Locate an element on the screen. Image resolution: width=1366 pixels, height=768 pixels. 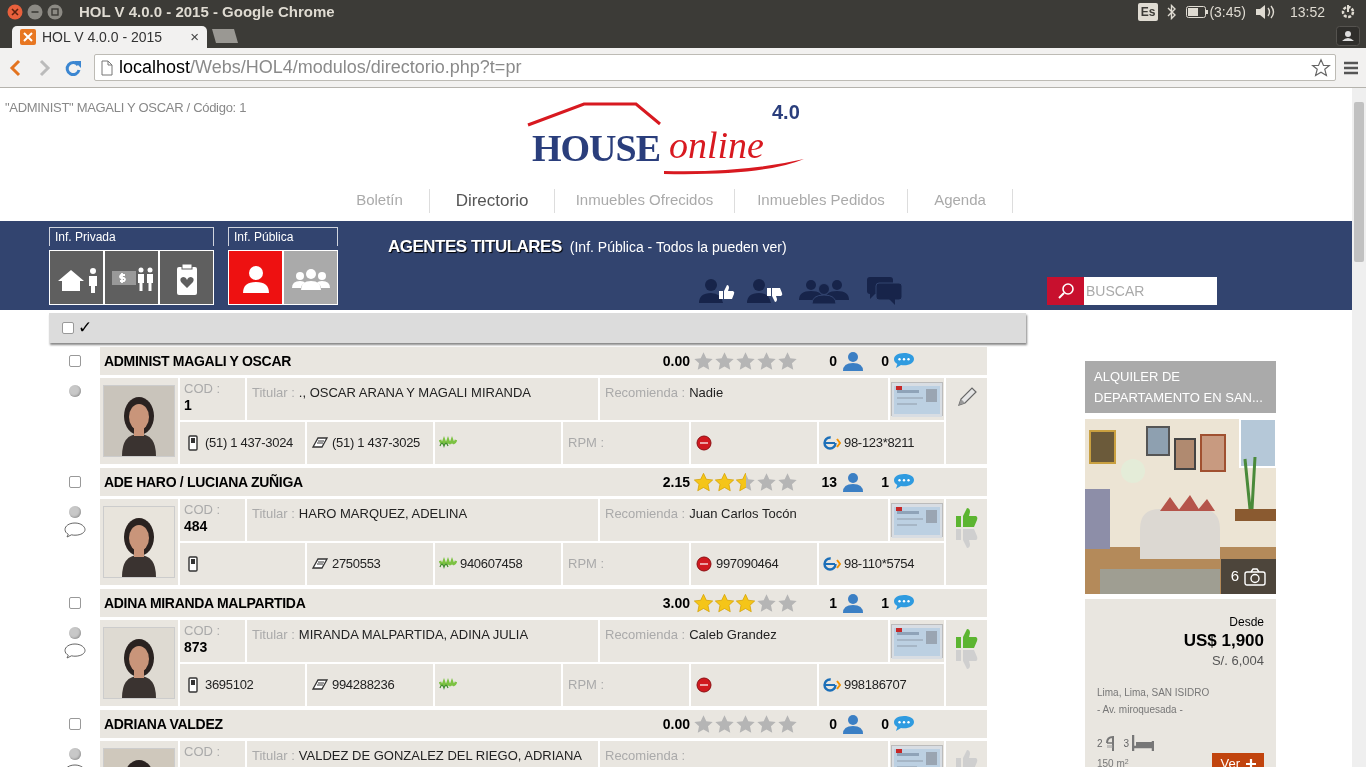
carrier-number: 997090464 is located at coordinates (747, 564).